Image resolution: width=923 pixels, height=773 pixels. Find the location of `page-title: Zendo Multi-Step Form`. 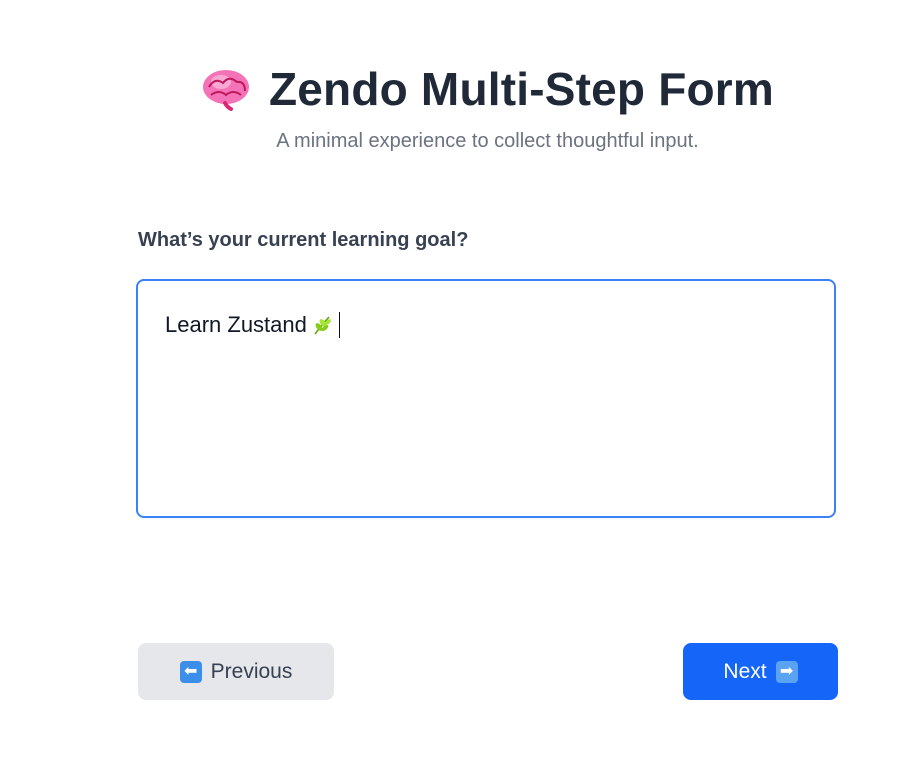

page-title: Zendo Multi-Step Form is located at coordinates (521, 89).